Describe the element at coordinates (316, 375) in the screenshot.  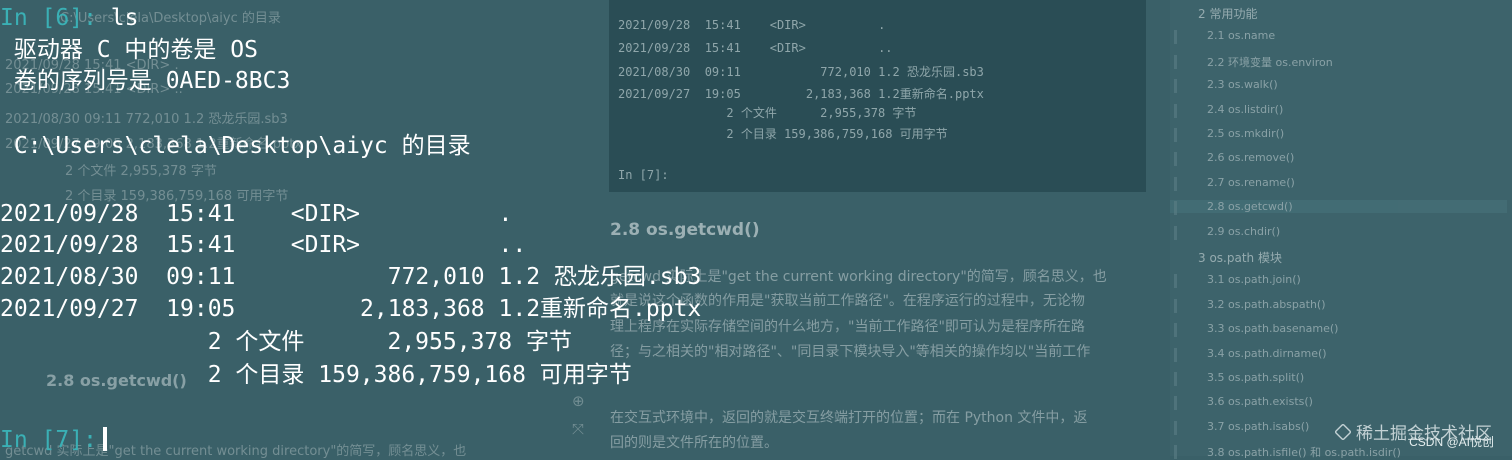
I see `dirs-summary: 2 个目录 159,386,759,168 可用字节` at that location.